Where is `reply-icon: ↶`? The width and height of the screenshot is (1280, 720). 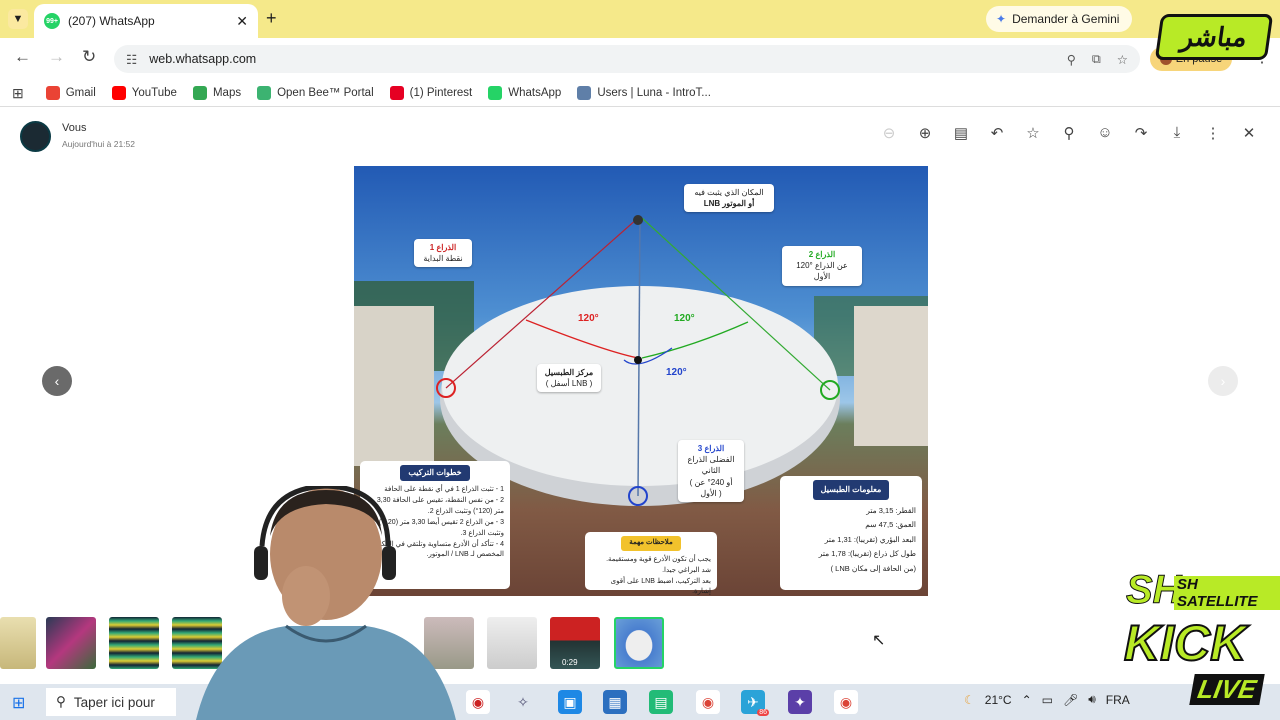 reply-icon: ↶ is located at coordinates (997, 133).